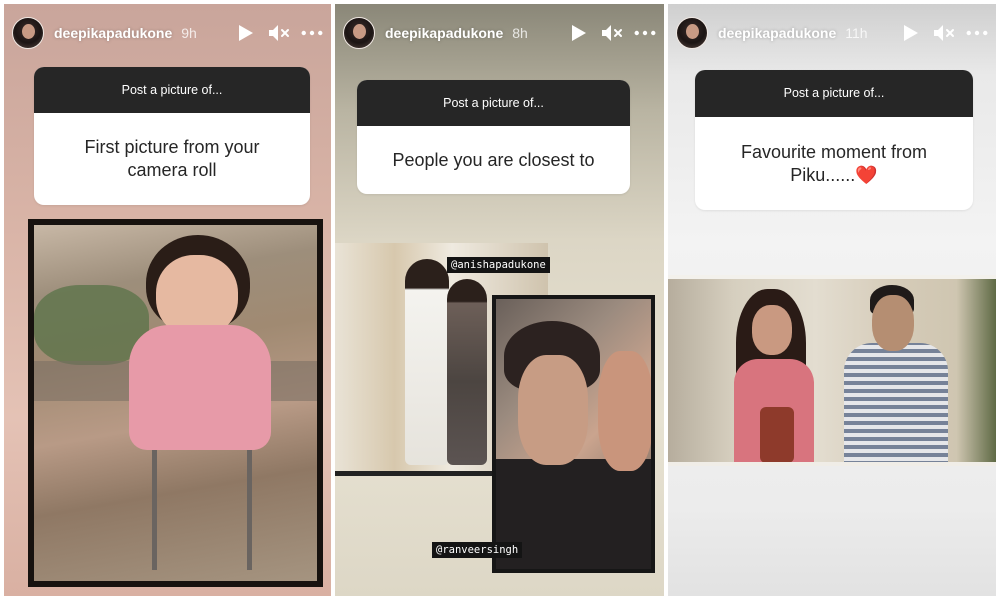 The width and height of the screenshot is (1000, 600). I want to click on story-header: deepikapadukone 8h, so click(499, 33).